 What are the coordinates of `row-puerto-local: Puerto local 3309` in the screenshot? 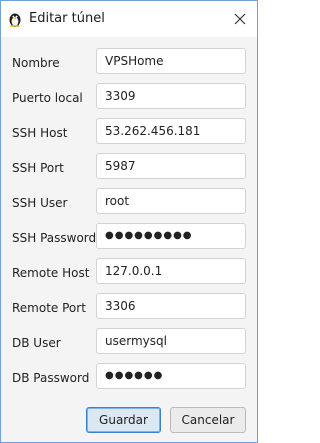 It's located at (129, 98).